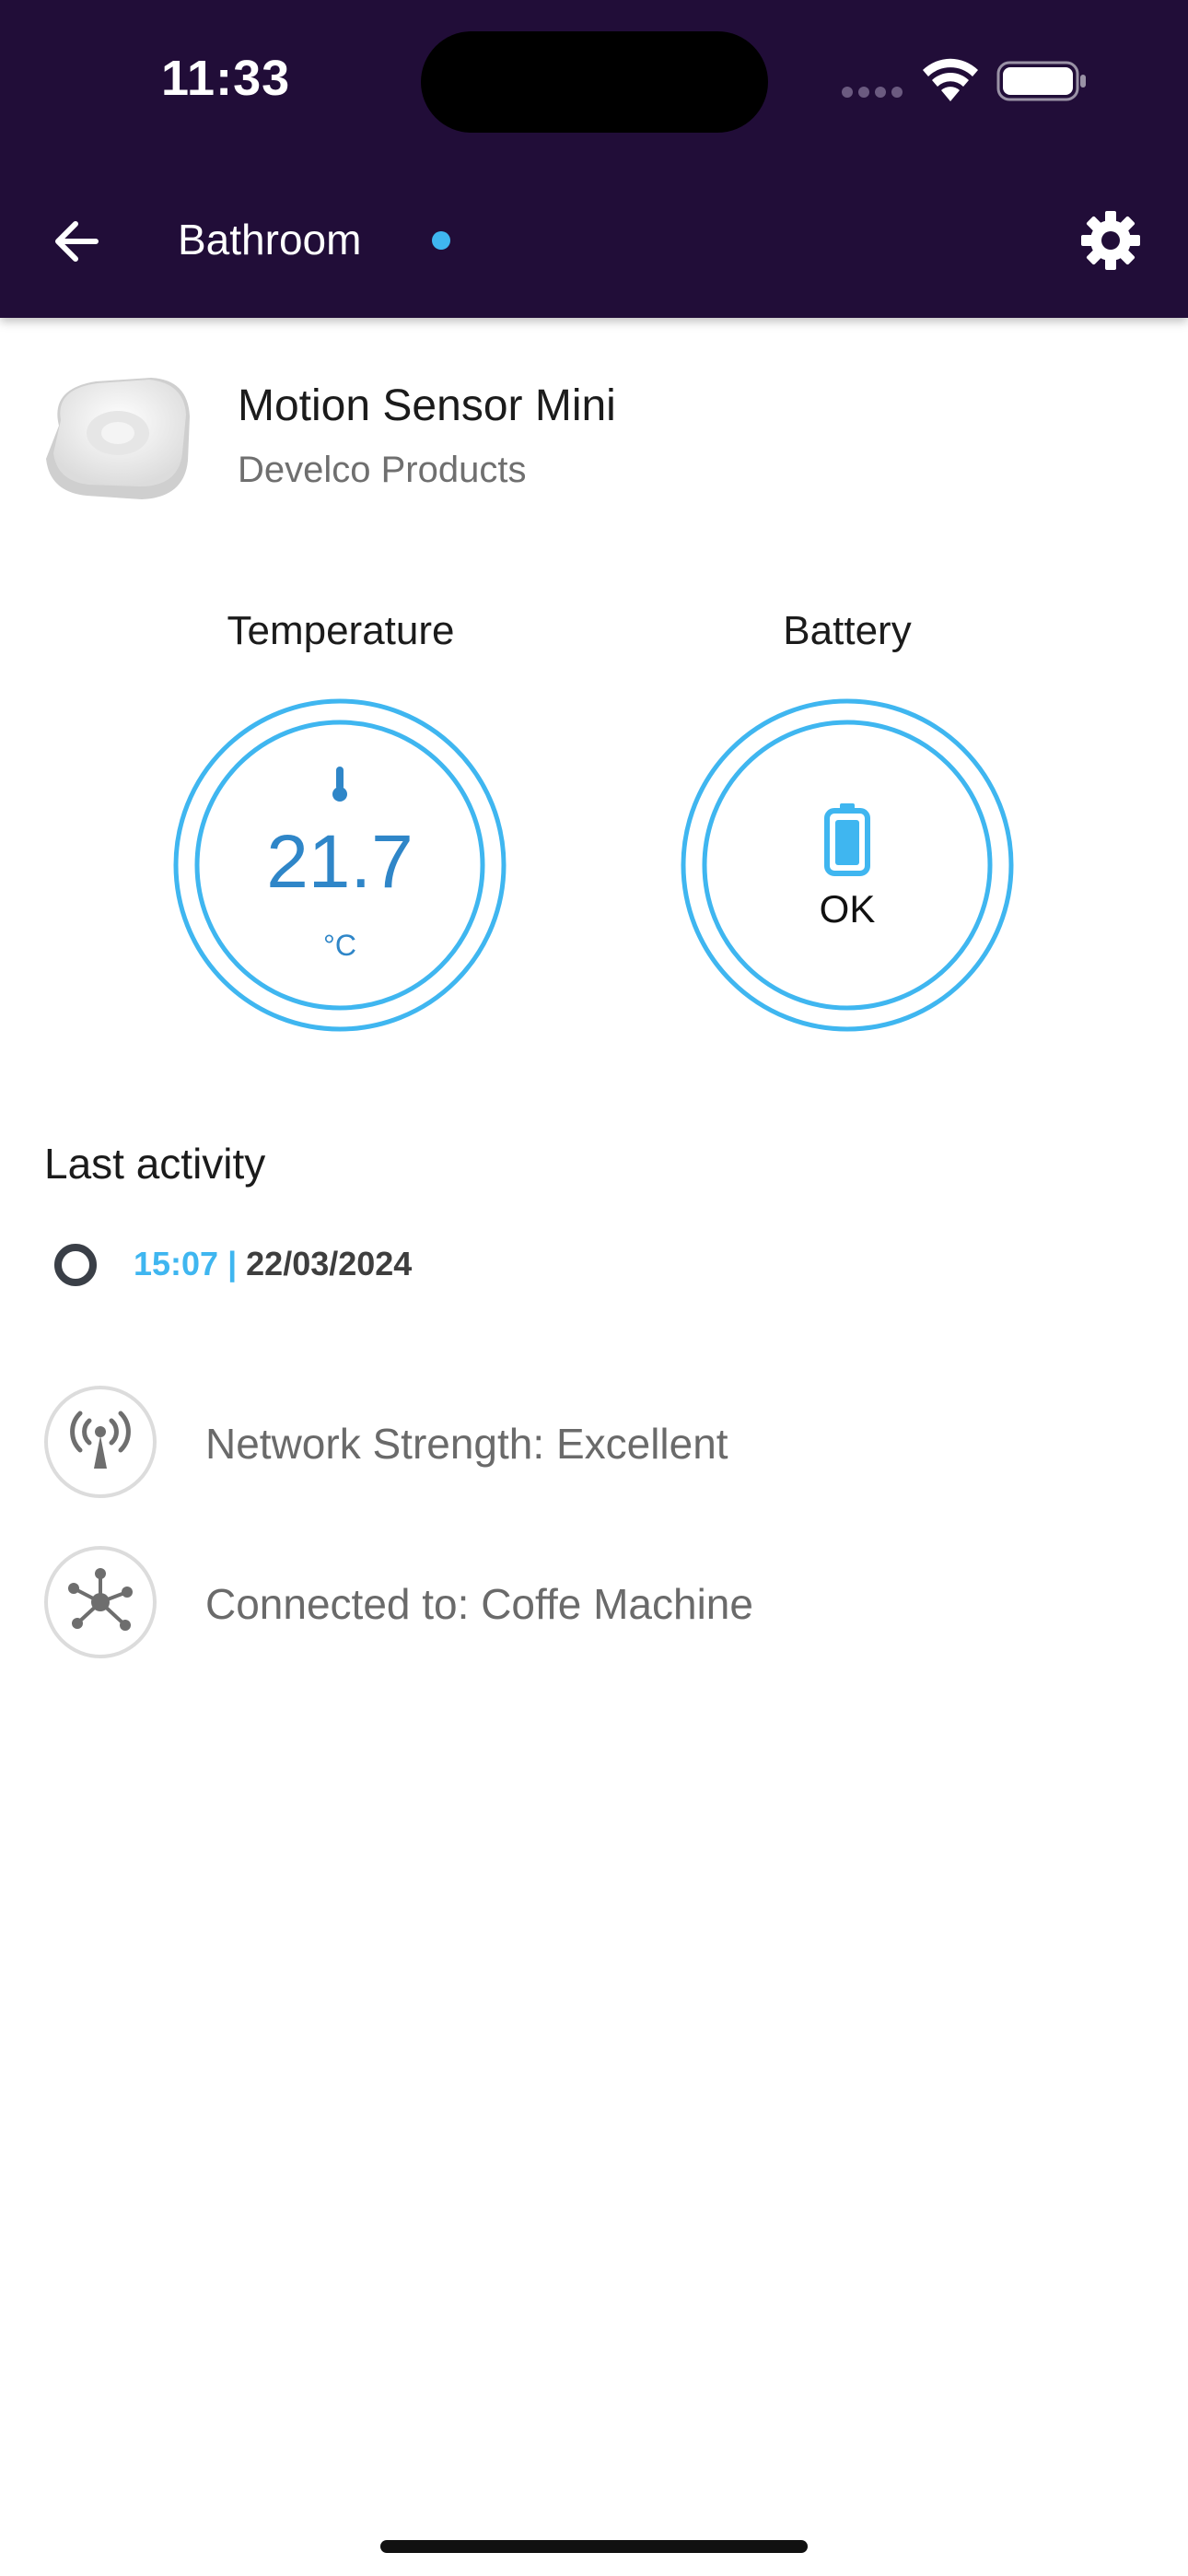 The height and width of the screenshot is (2576, 1188). What do you see at coordinates (479, 1604) in the screenshot?
I see `connected-to-text: Connected to: Coffe Machine` at bounding box center [479, 1604].